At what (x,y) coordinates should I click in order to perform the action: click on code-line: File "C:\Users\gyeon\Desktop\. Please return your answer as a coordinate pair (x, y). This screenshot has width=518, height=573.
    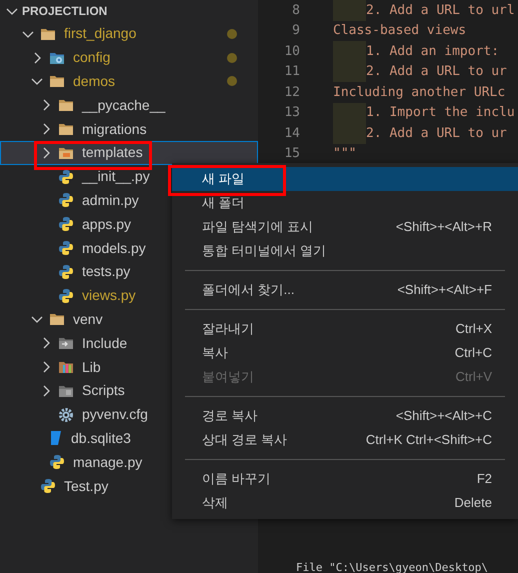
    Looking at the image, I should click on (392, 567).